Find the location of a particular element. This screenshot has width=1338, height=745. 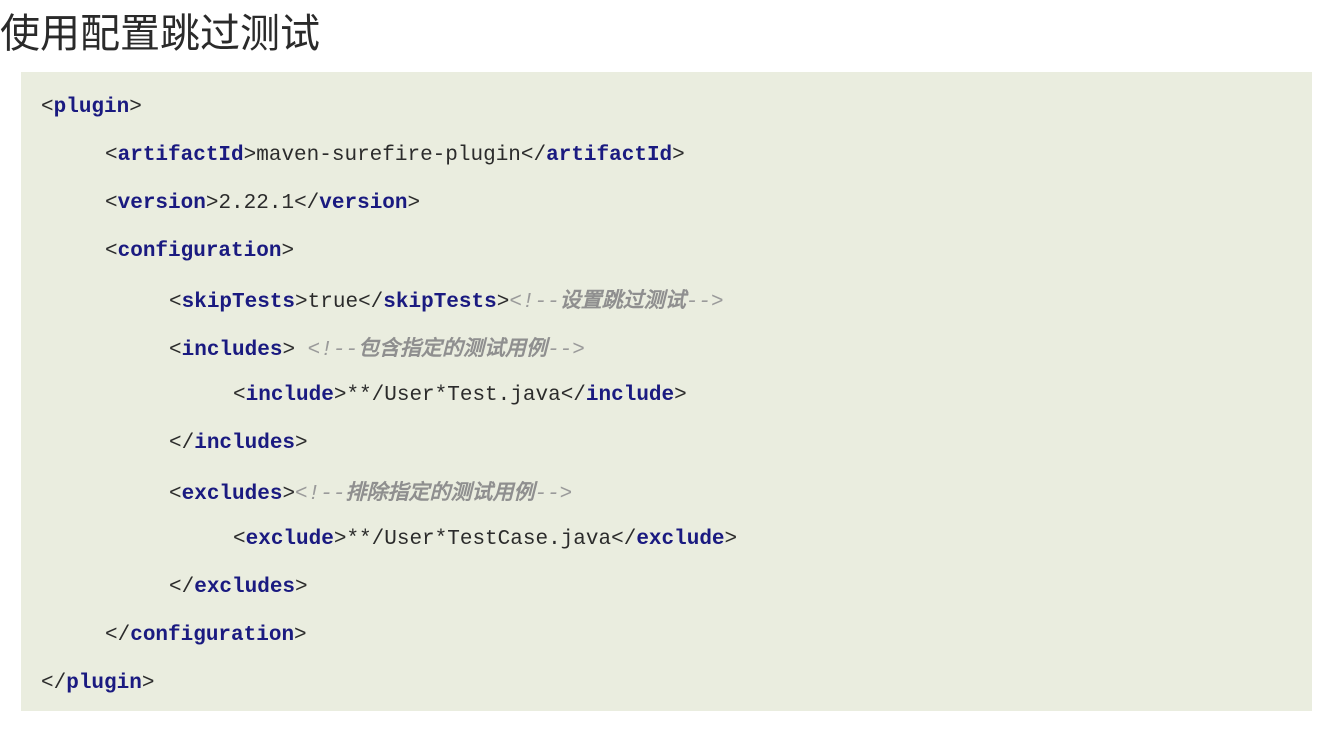

code-line: <exclude>**/User*TestCase.java</exclude> is located at coordinates (485, 540).